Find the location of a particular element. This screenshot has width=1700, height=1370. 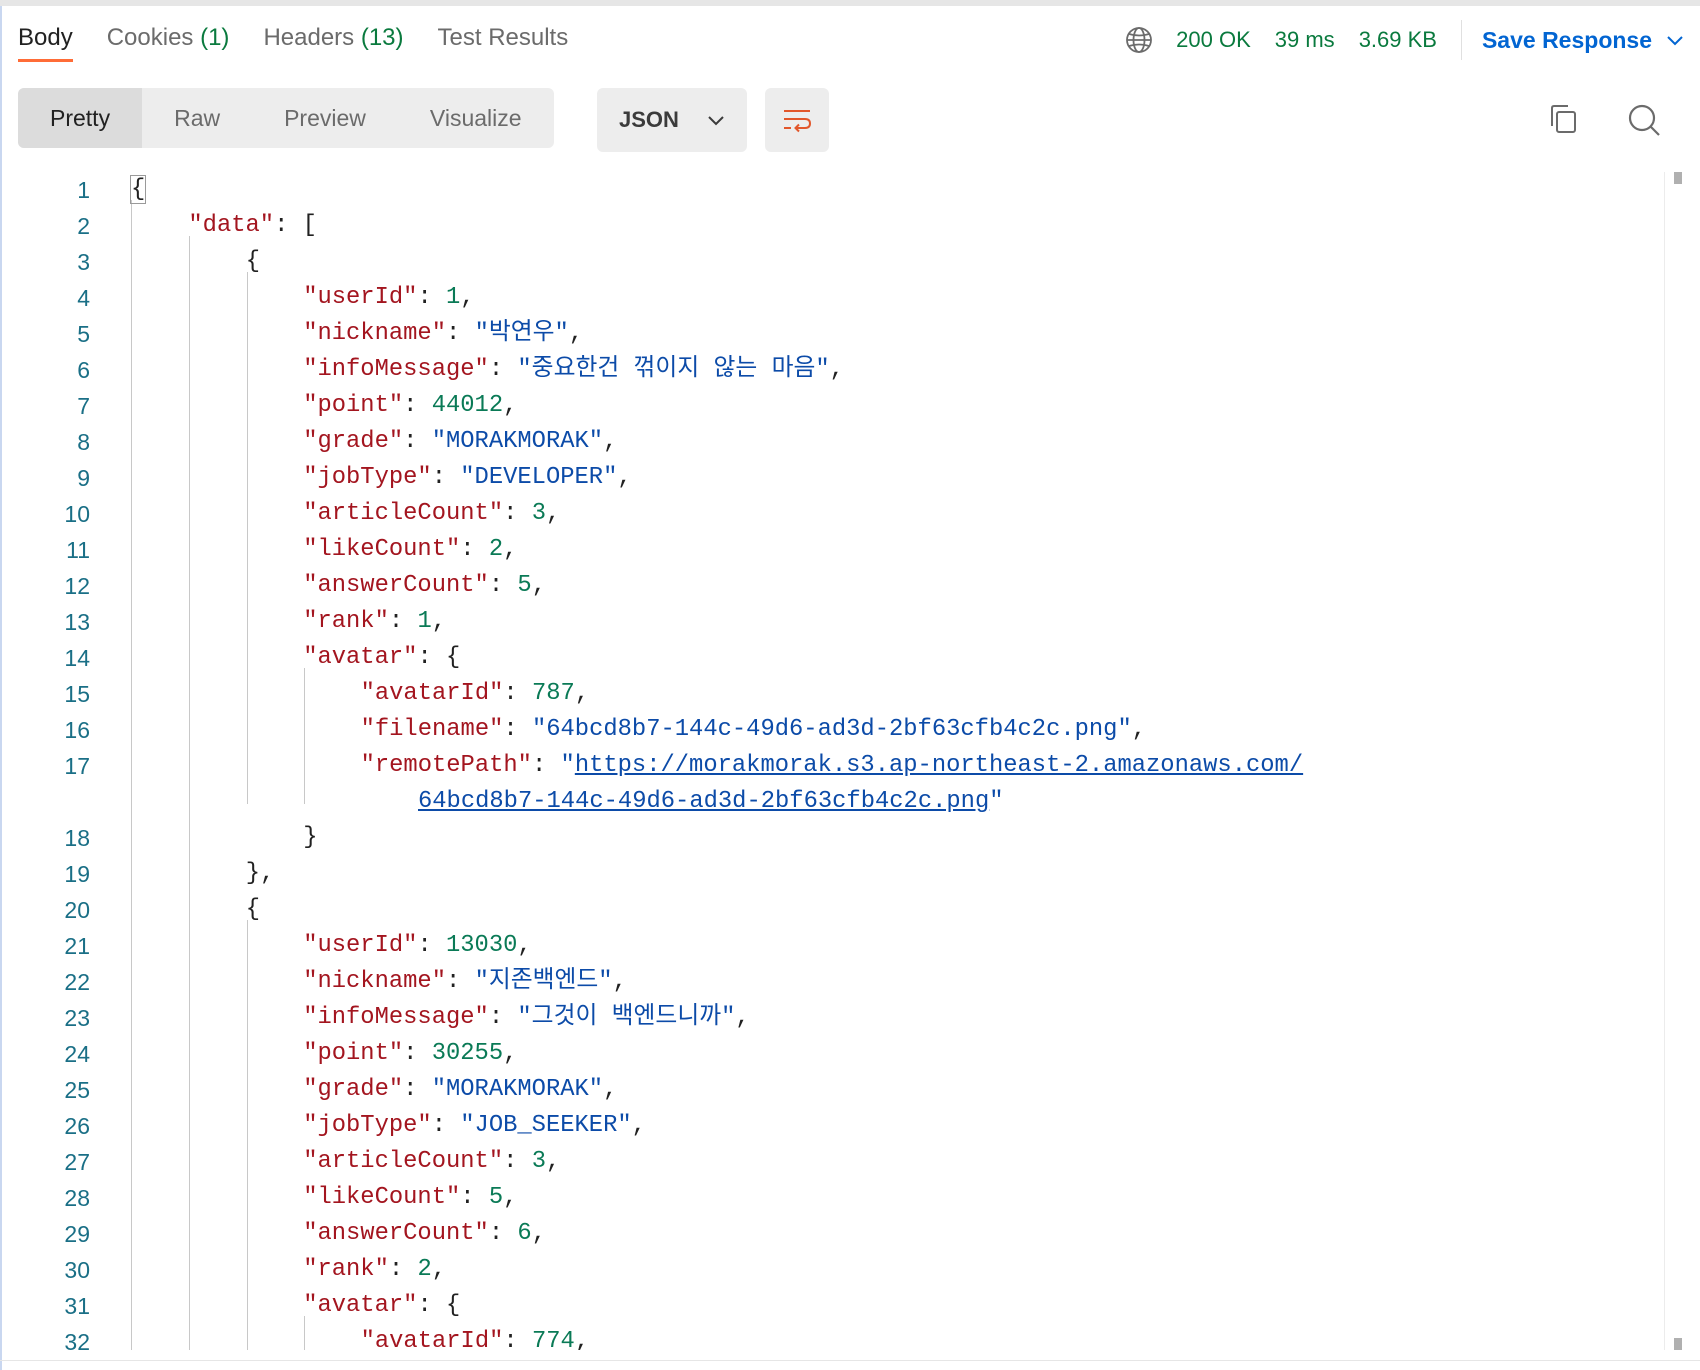

code-line: 8 "grade": "MORAKMORAK", is located at coordinates (832, 442).